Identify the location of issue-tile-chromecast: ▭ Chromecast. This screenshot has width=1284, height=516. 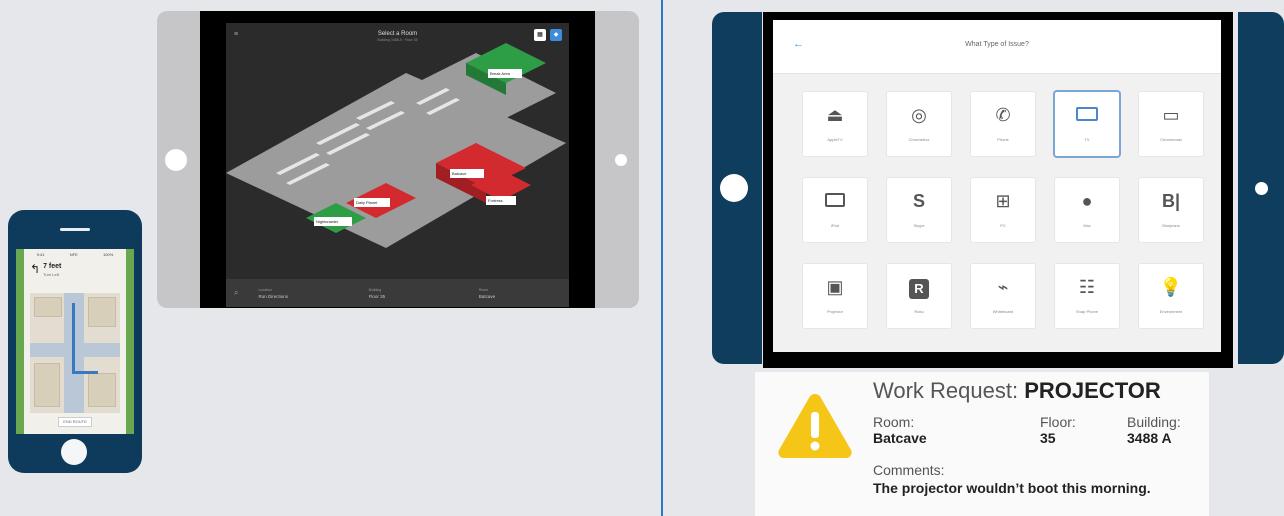
(1171, 124).